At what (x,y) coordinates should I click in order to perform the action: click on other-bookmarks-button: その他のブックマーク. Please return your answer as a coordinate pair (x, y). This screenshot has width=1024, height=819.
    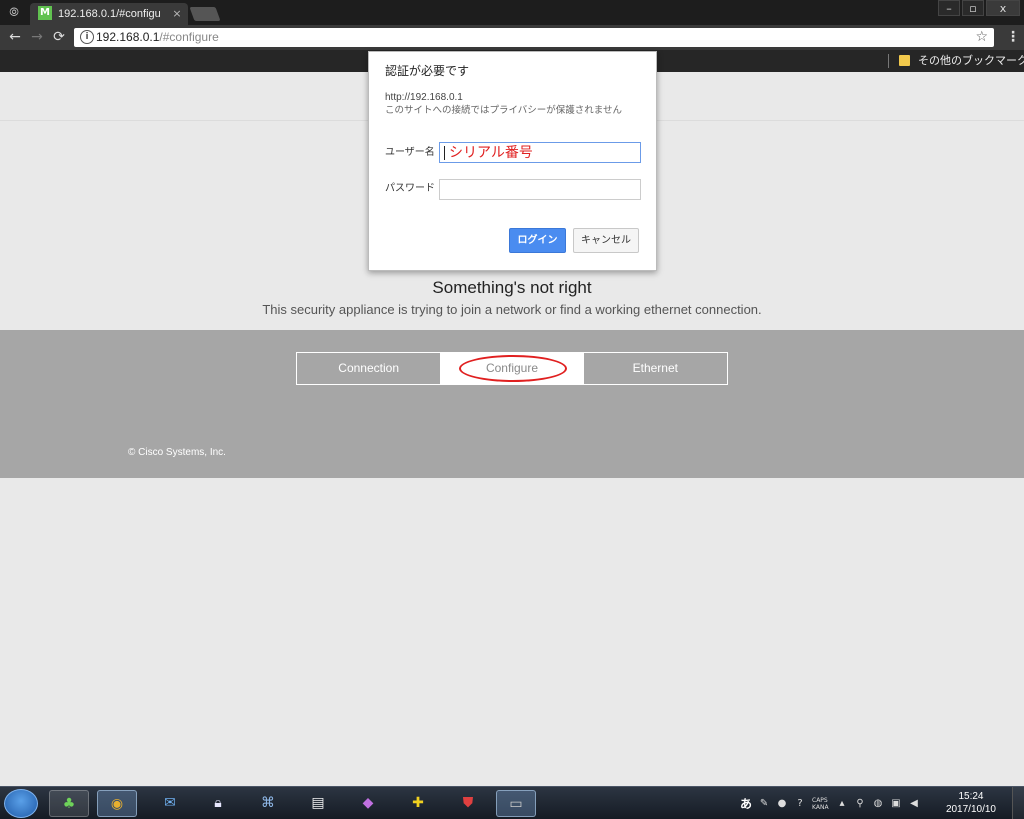
    Looking at the image, I should click on (971, 61).